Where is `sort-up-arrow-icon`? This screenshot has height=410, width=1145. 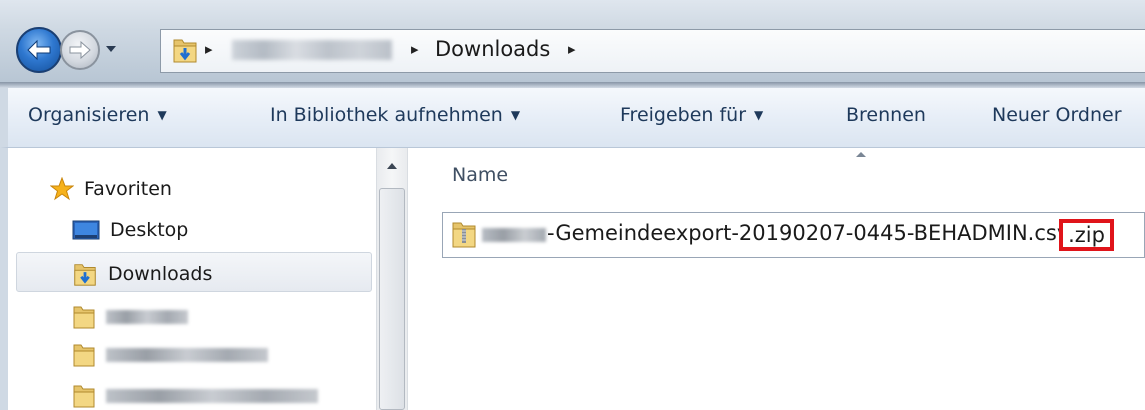
sort-up-arrow-icon is located at coordinates (861, 154).